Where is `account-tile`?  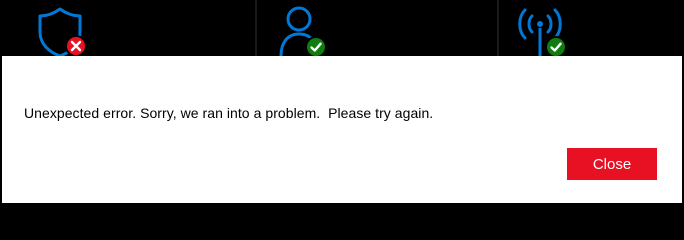
account-tile is located at coordinates (304, 32).